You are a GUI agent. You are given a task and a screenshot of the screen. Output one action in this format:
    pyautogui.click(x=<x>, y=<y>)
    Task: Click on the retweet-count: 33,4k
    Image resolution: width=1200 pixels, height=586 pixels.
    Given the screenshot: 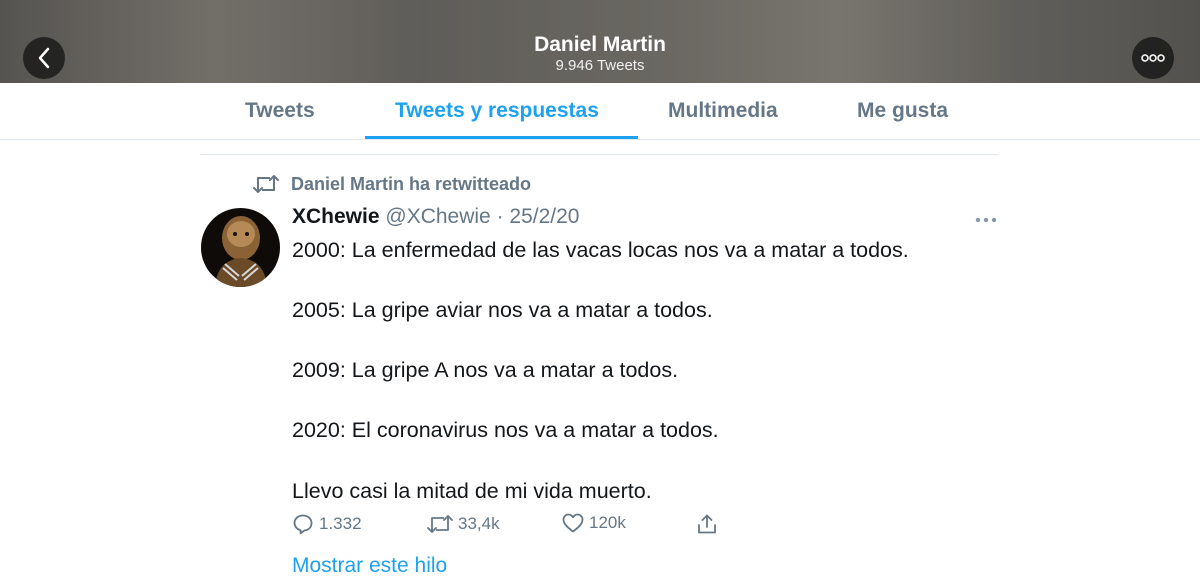 What is the action you would take?
    pyautogui.click(x=479, y=523)
    